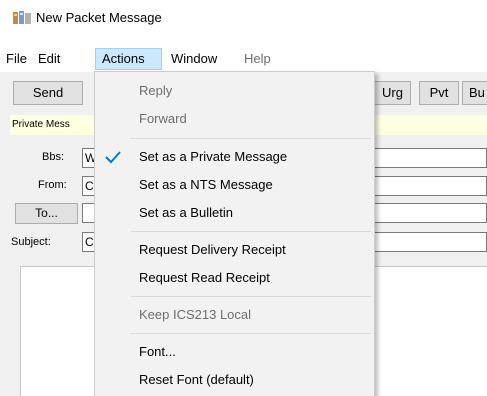 The width and height of the screenshot is (487, 396). Describe the element at coordinates (22, 17) in the screenshot. I see `app-icon` at that location.